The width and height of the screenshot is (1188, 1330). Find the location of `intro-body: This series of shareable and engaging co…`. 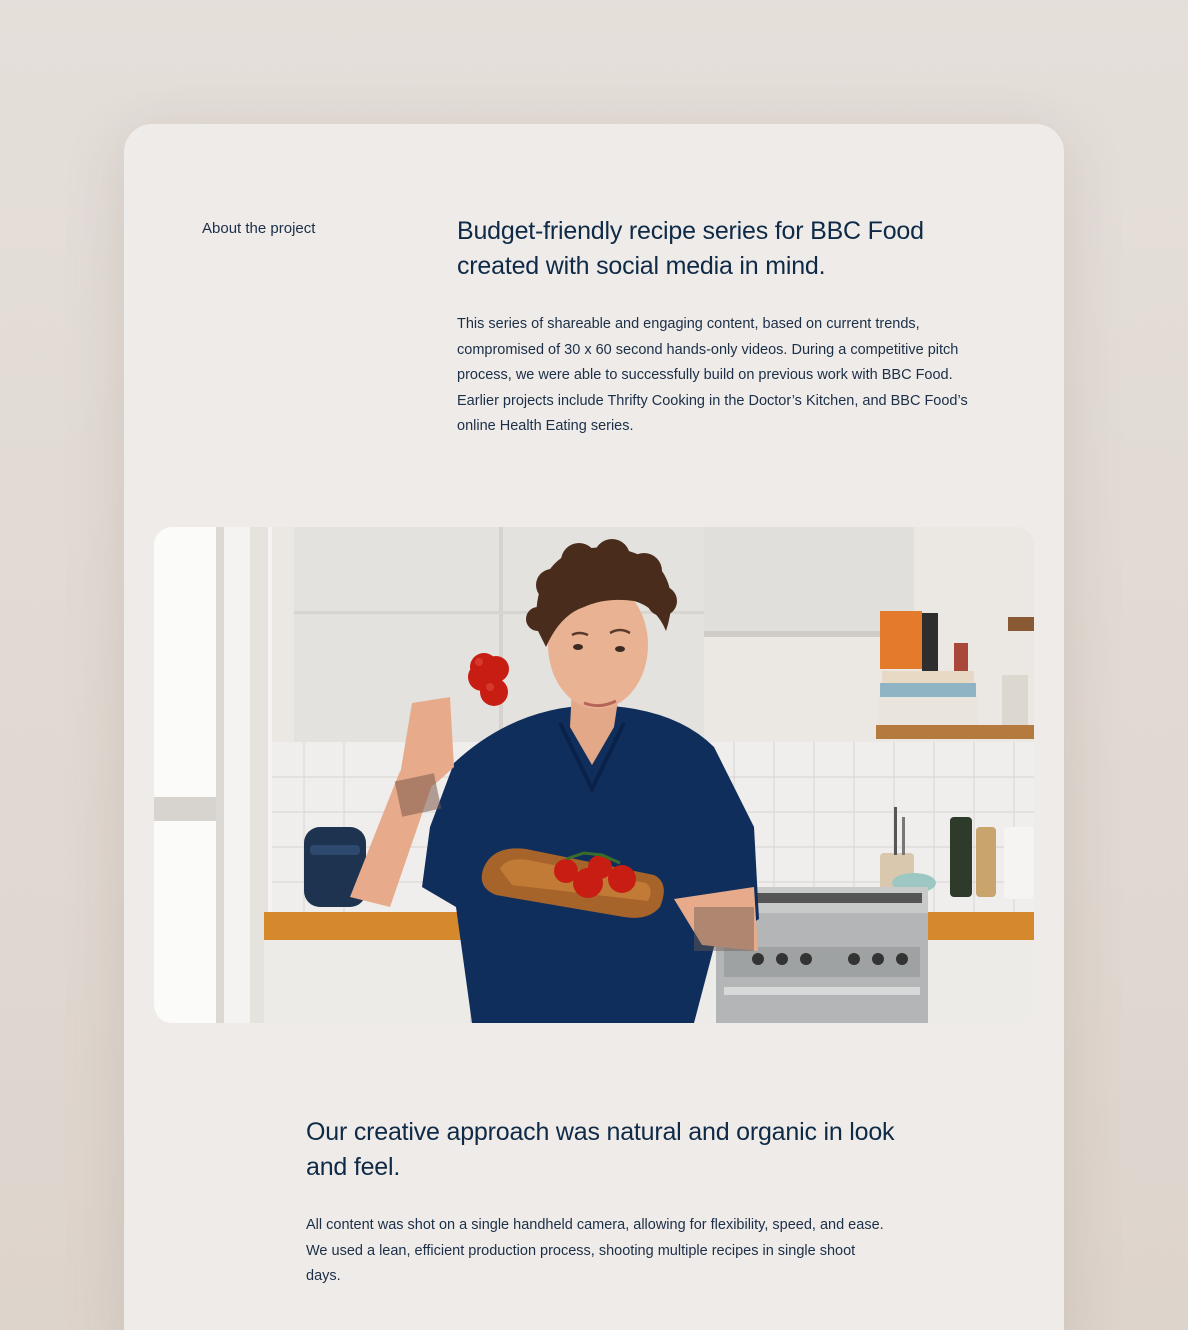

intro-body: This series of shareable and engaging co… is located at coordinates (712, 375).